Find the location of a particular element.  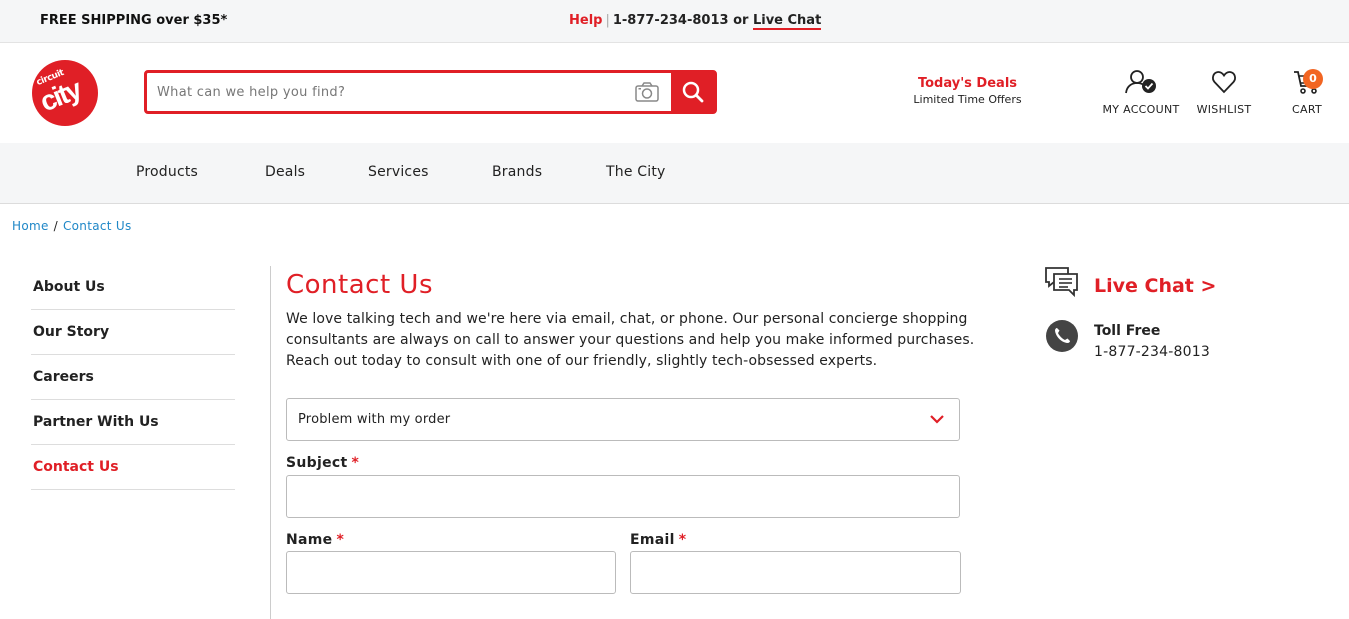

deals-subtitle: Limited Time Offers is located at coordinates (967, 99).